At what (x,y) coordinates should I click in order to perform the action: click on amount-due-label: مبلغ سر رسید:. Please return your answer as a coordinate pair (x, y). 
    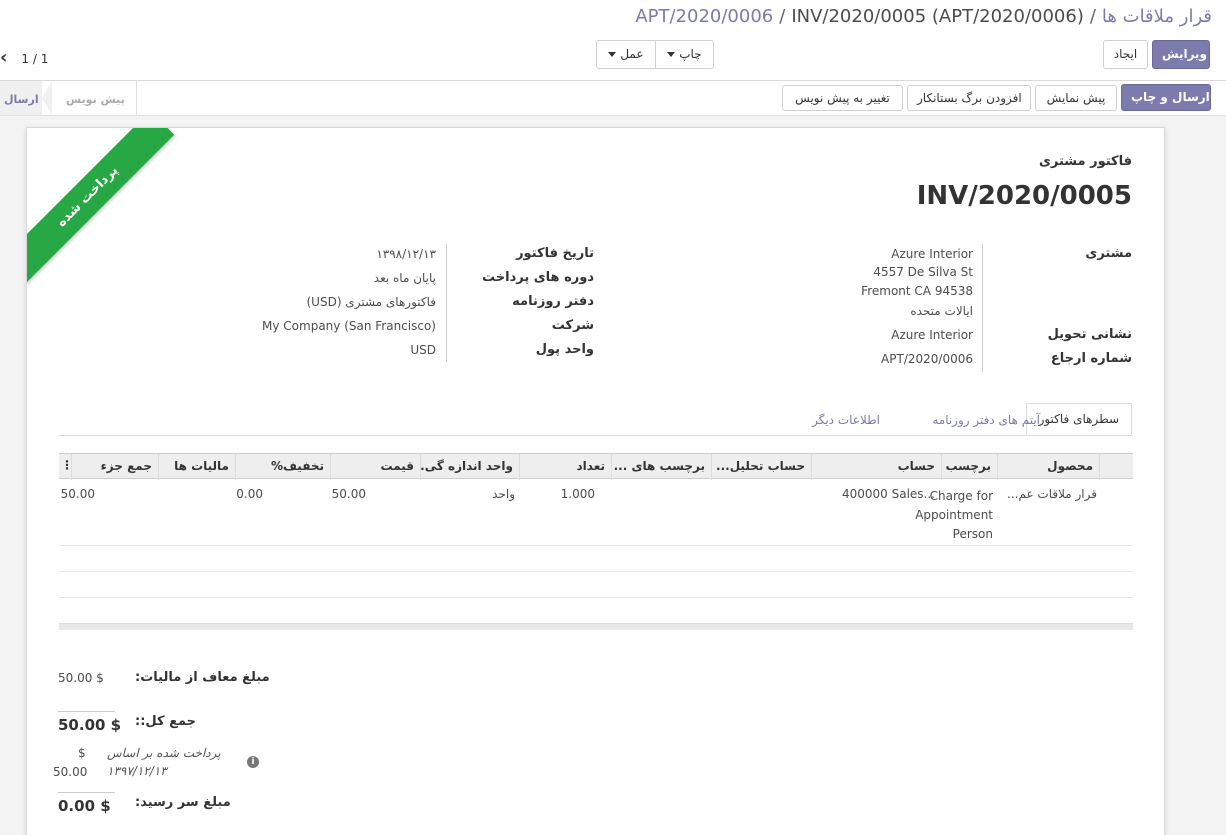
    Looking at the image, I should click on (183, 802).